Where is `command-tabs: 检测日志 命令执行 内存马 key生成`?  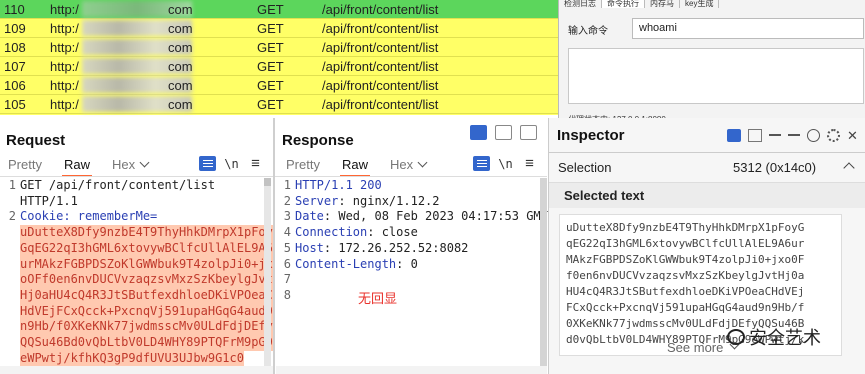 command-tabs: 检测日志 命令执行 内存马 key生成 is located at coordinates (712, 4).